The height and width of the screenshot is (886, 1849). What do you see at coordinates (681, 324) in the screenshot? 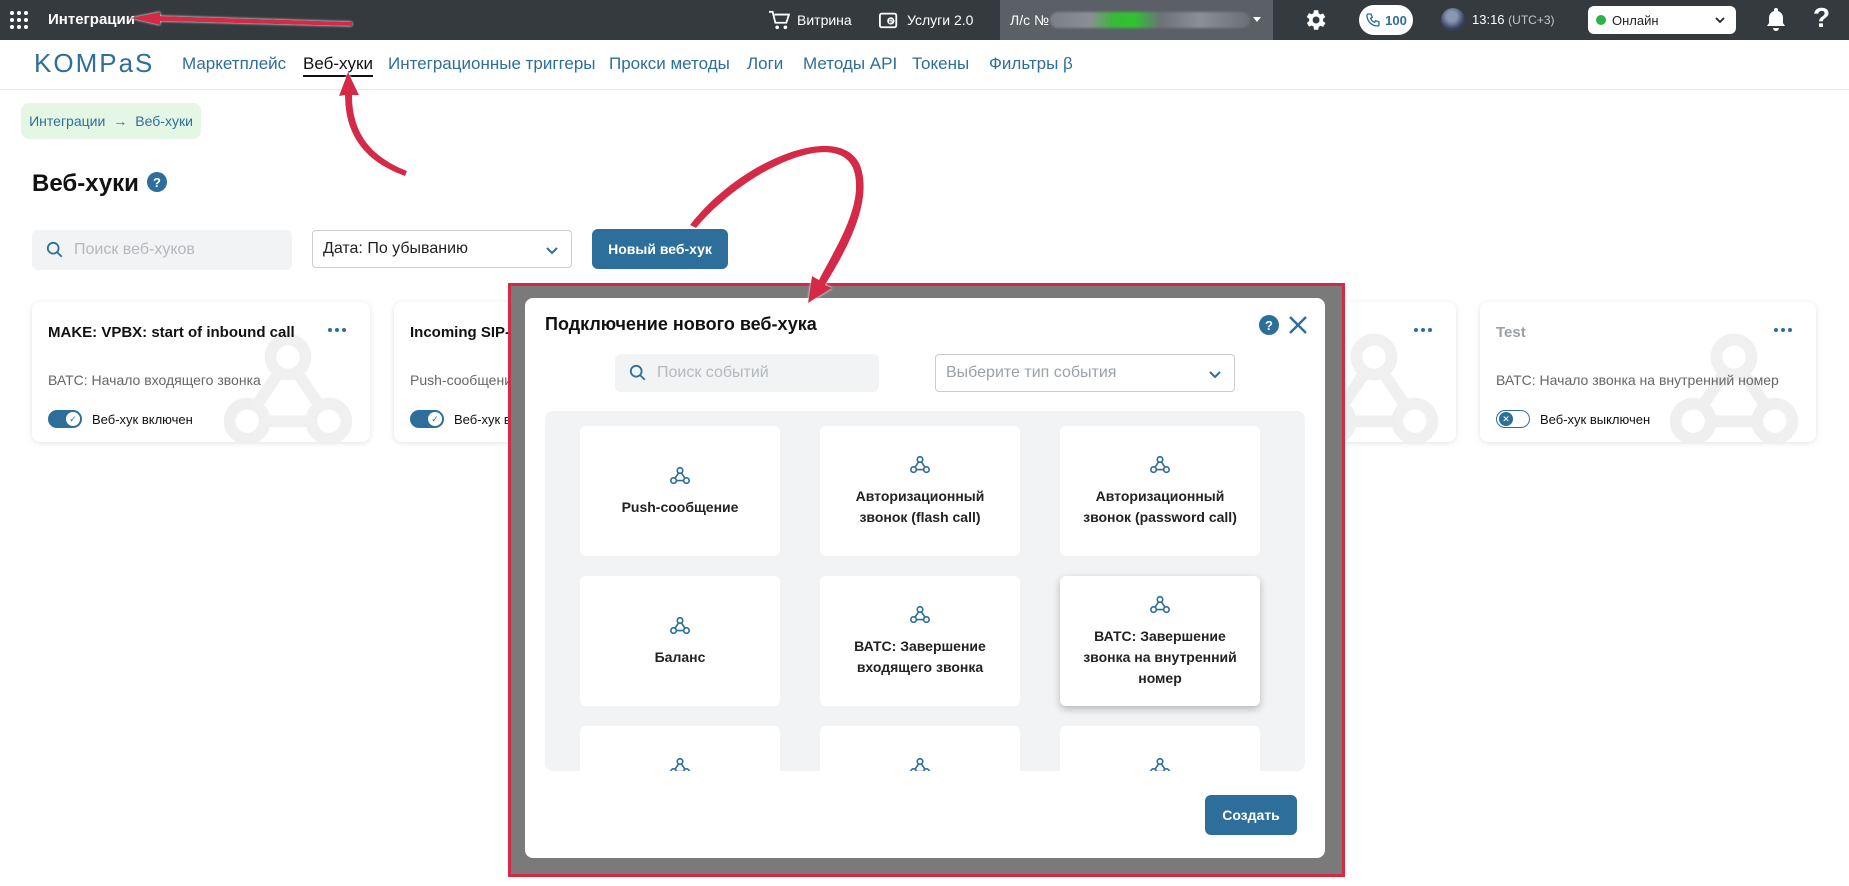
I see `modal-title: Подключение нового веб-хука` at bounding box center [681, 324].